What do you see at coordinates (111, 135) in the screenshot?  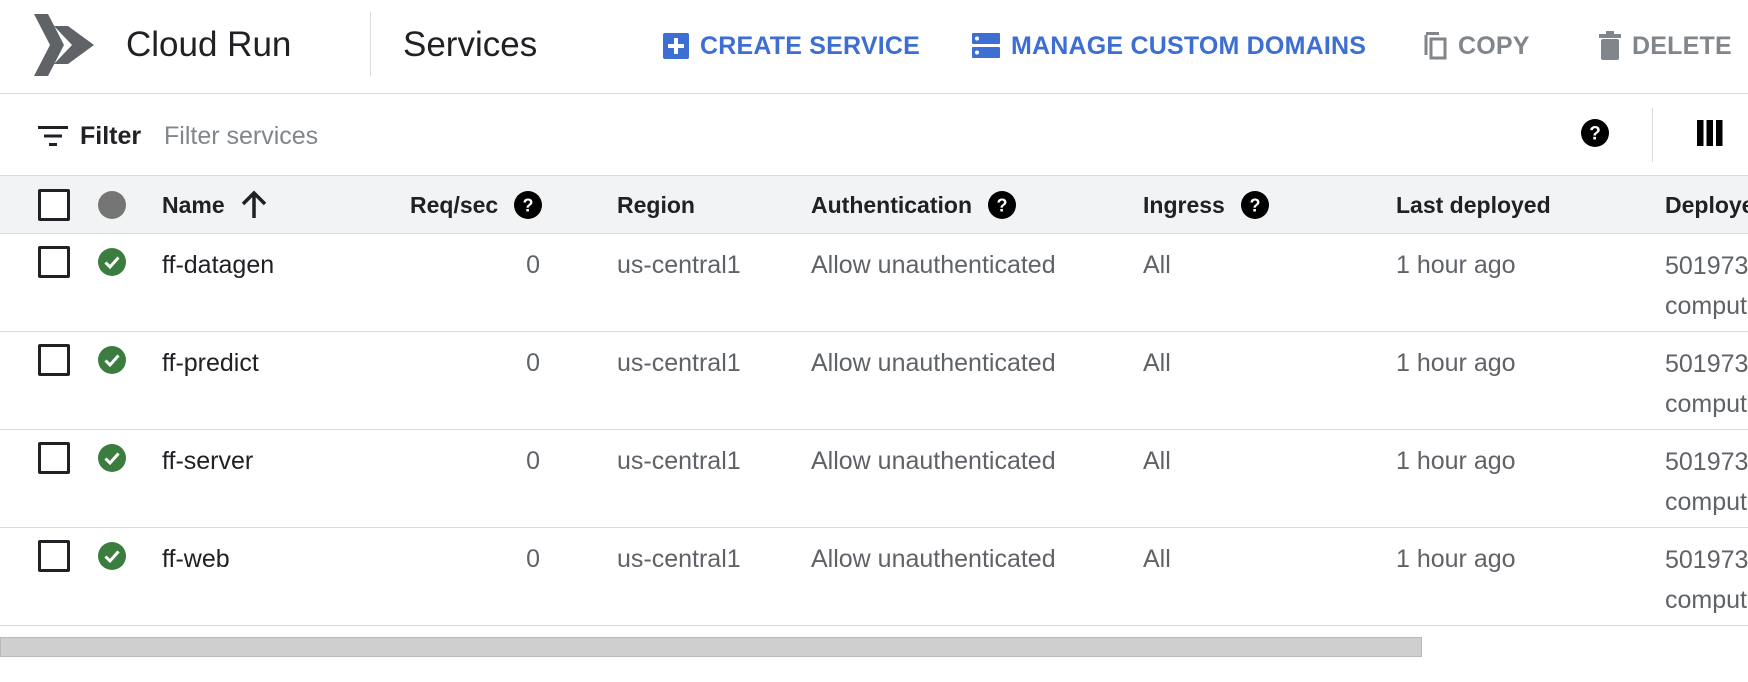 I see `filter-label: Filter` at bounding box center [111, 135].